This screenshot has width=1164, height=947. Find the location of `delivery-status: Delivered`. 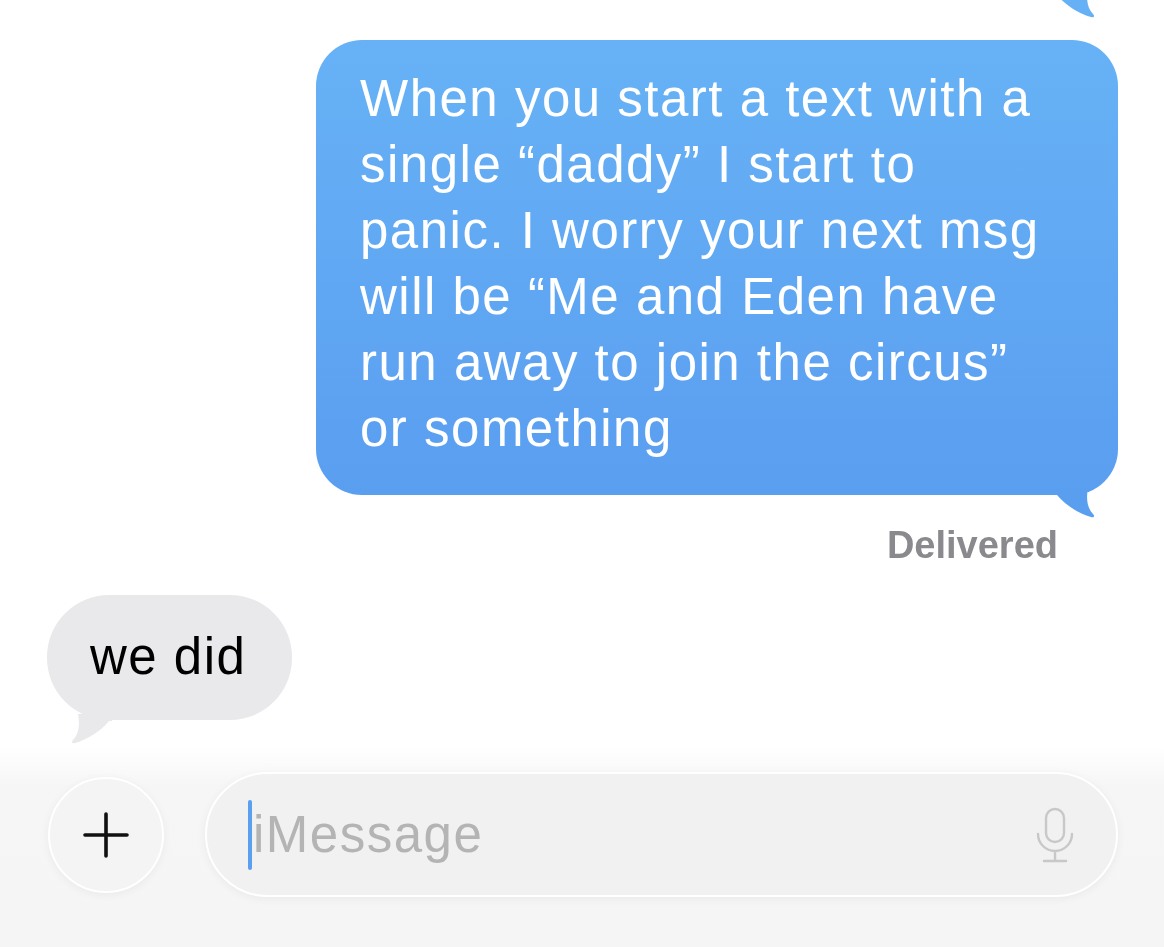

delivery-status: Delivered is located at coordinates (972, 545).